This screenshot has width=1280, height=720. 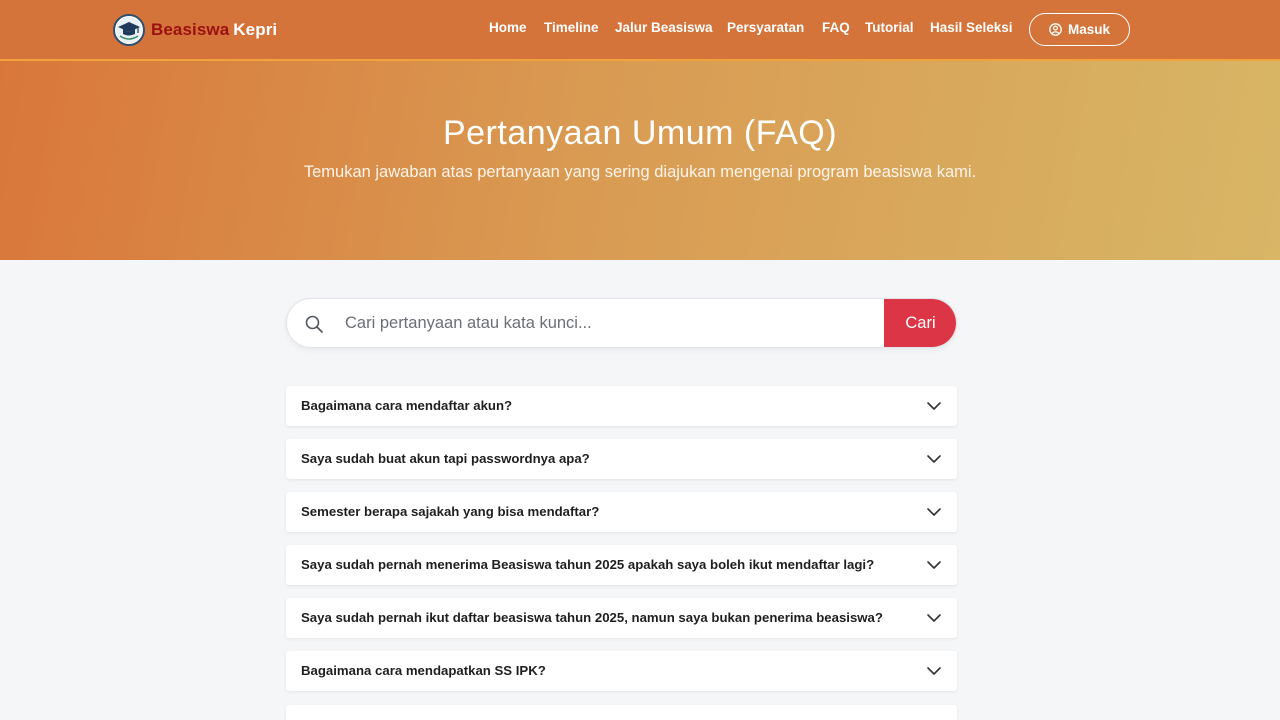 What do you see at coordinates (971, 27) in the screenshot?
I see `nav-item-hasil-seleksi: Hasil Seleksi` at bounding box center [971, 27].